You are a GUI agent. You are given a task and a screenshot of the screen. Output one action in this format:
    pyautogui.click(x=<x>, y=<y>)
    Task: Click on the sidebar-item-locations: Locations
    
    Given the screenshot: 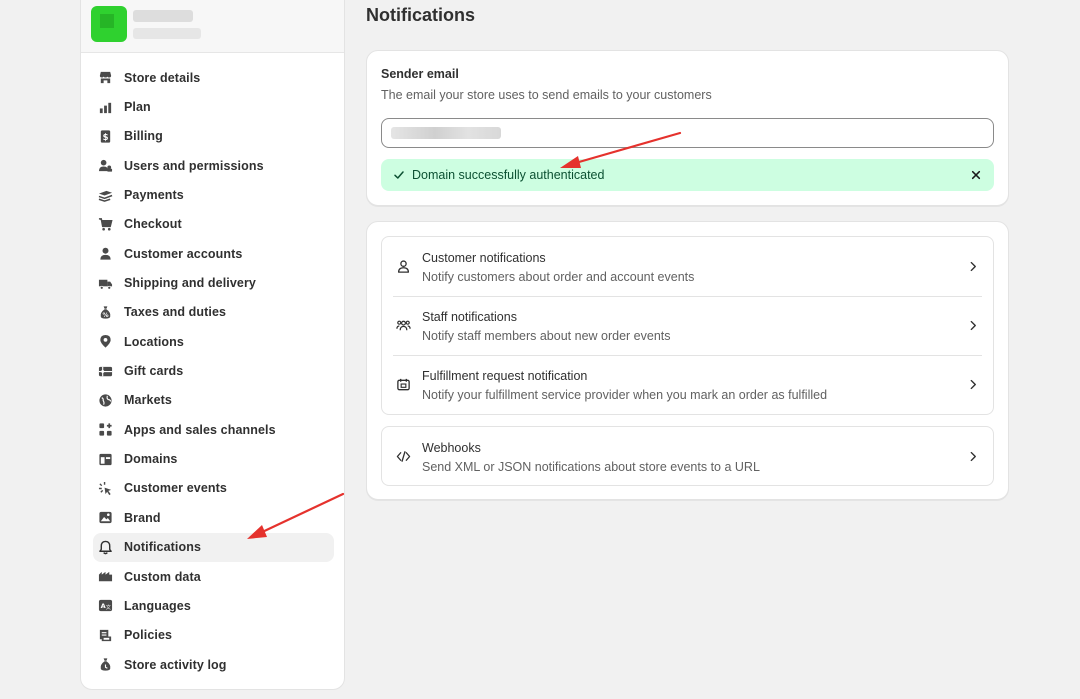 What is the action you would take?
    pyautogui.click(x=213, y=341)
    